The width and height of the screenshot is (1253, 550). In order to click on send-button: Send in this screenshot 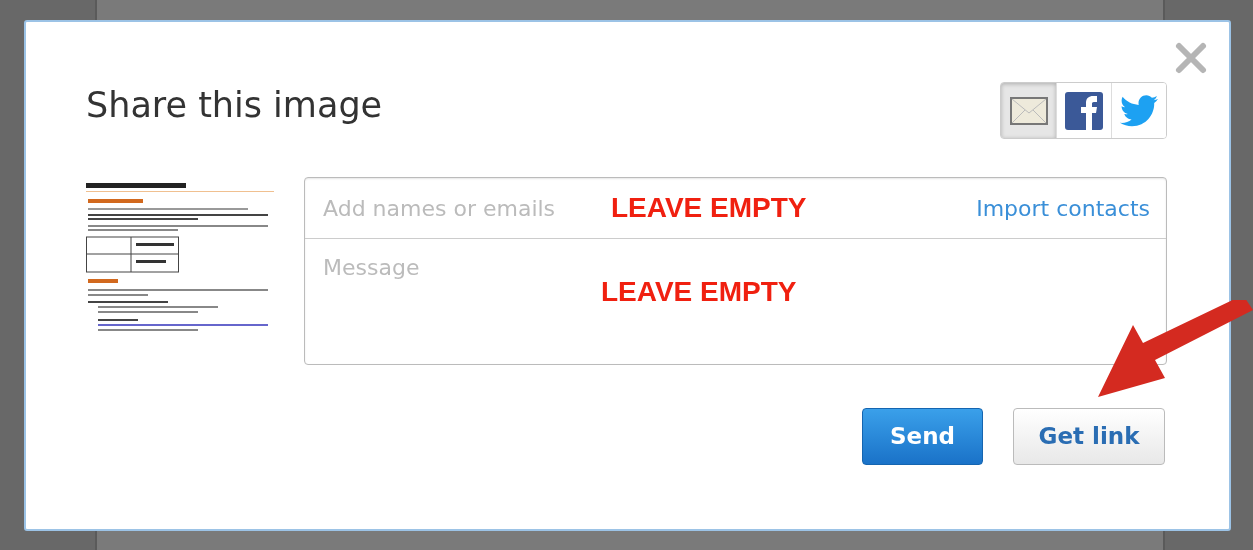, I will do `click(922, 436)`.